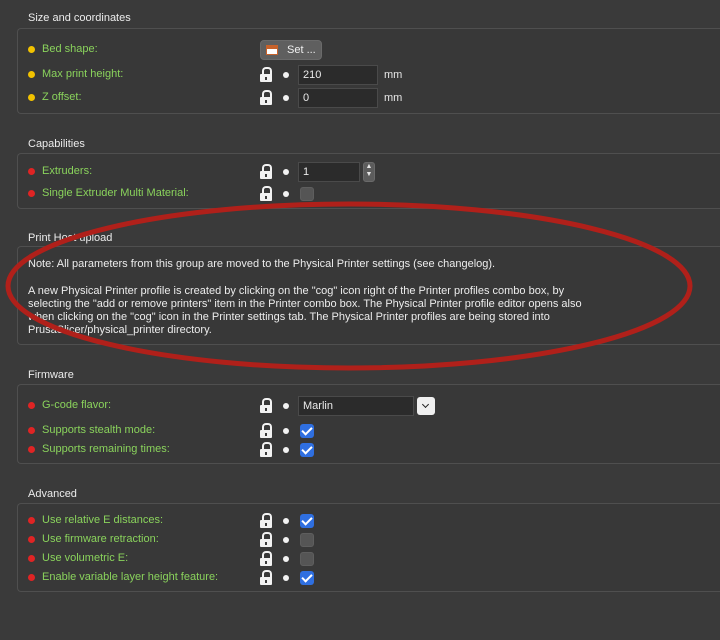 This screenshot has height=640, width=720. What do you see at coordinates (368, 578) in the screenshot?
I see `row-variable-layer-height: Enable variable layer height feature:` at bounding box center [368, 578].